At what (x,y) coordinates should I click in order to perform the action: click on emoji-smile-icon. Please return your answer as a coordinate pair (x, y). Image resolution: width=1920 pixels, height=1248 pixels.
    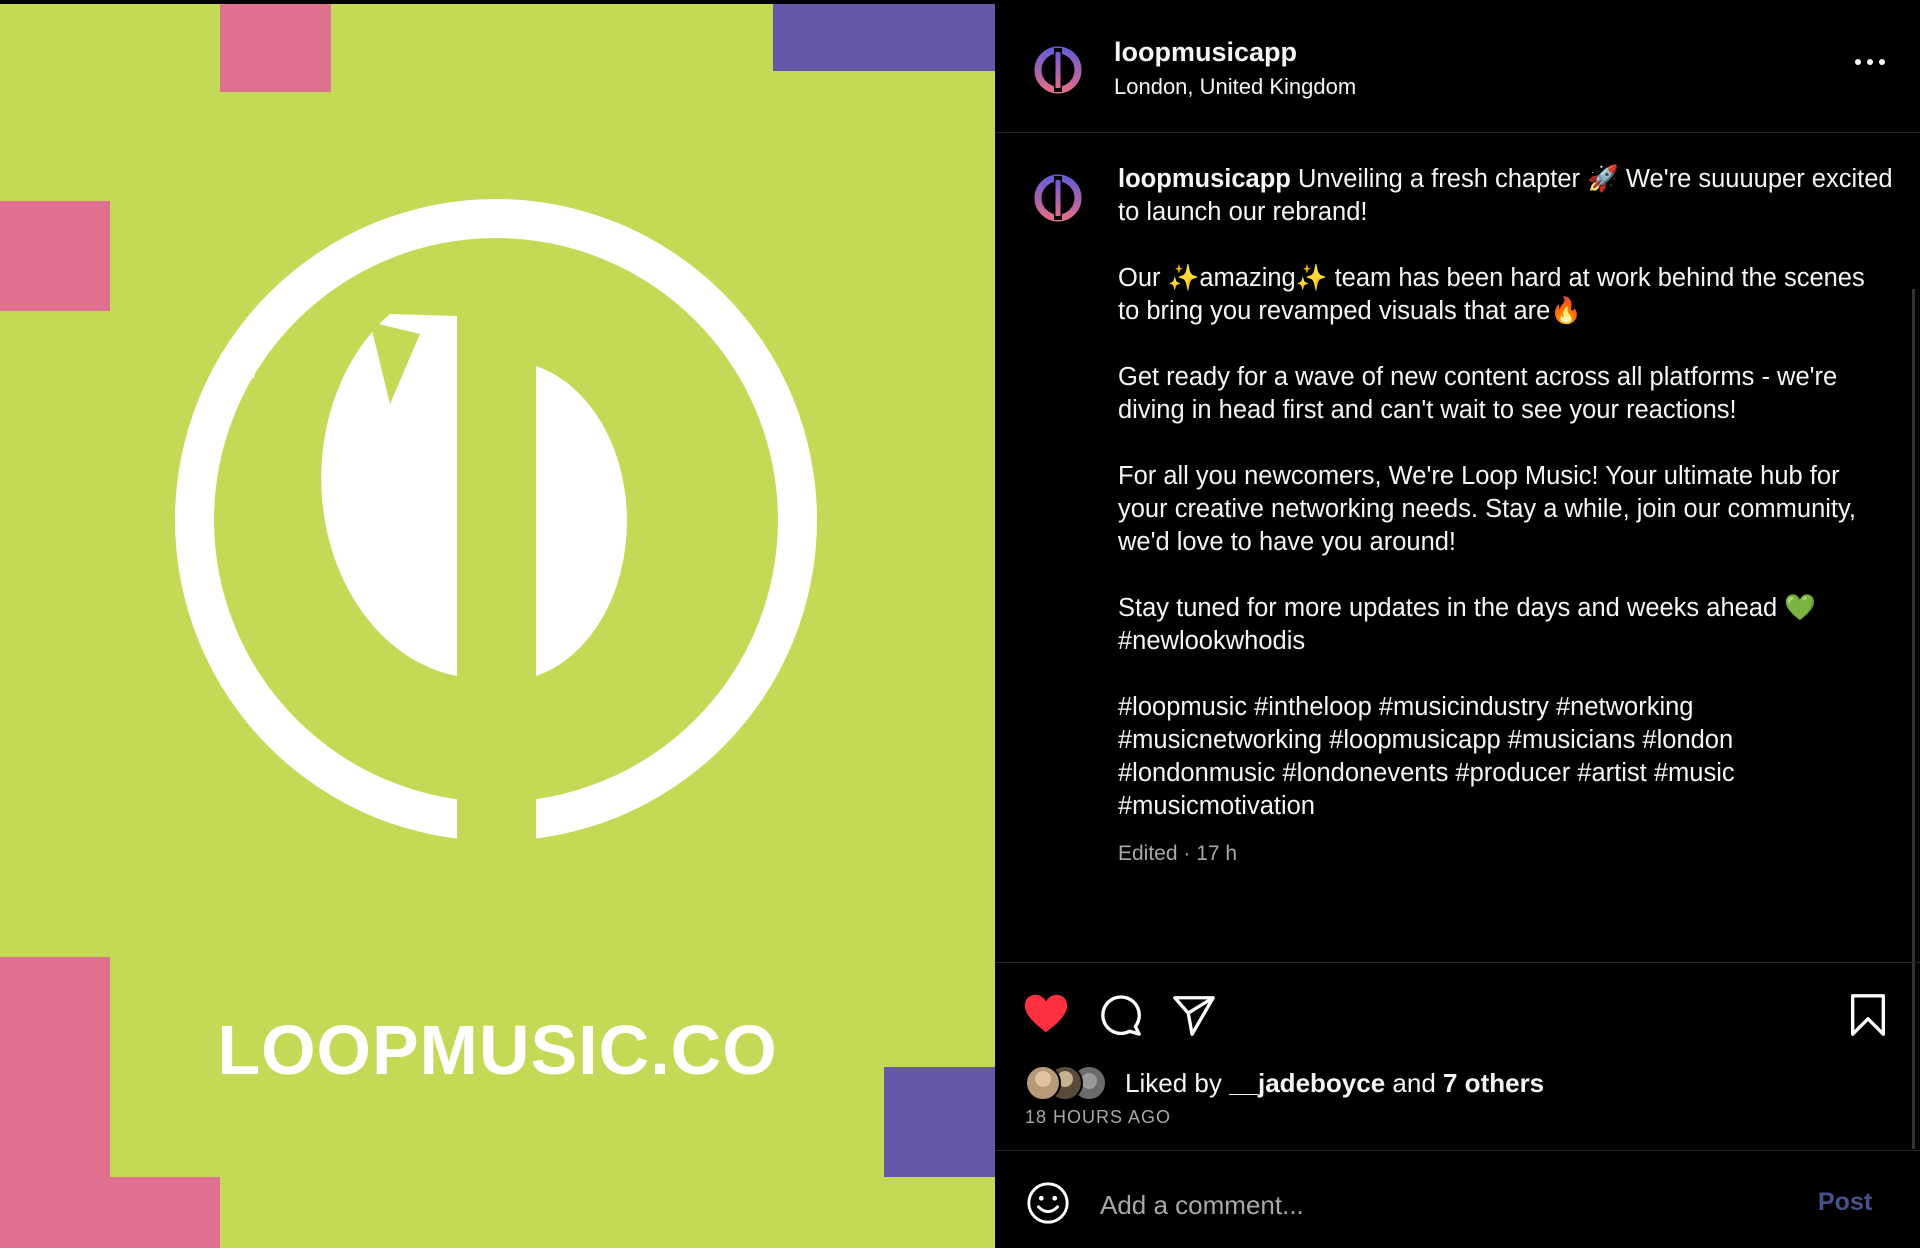
    Looking at the image, I should click on (1048, 1203).